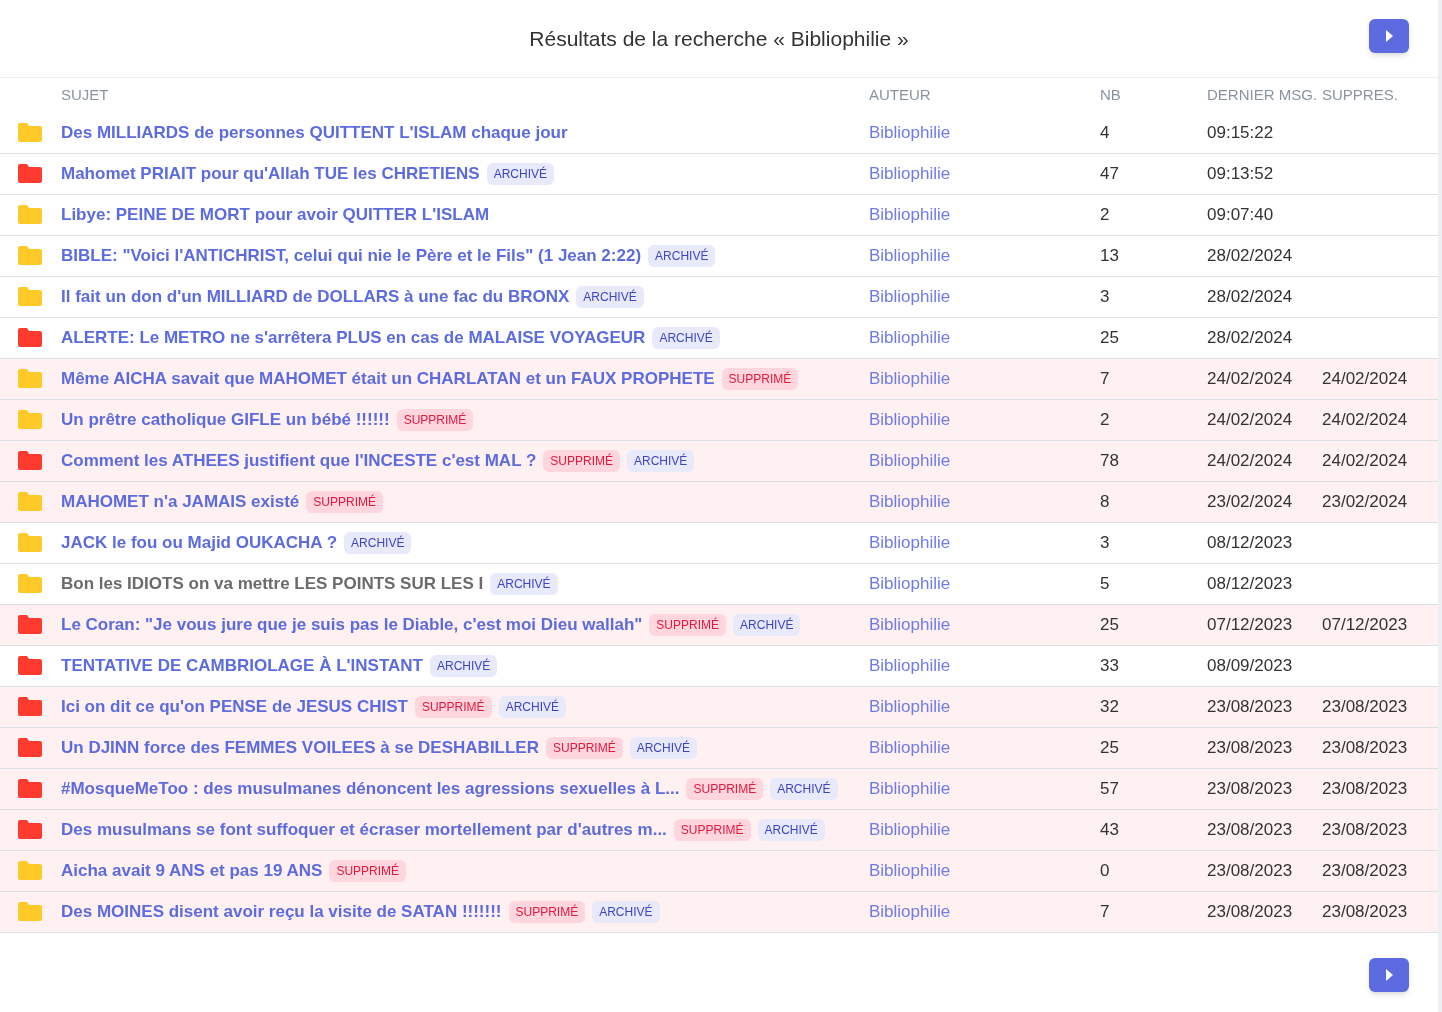 The width and height of the screenshot is (1442, 1012). I want to click on last-message-date: 09:13:52, so click(1240, 173).